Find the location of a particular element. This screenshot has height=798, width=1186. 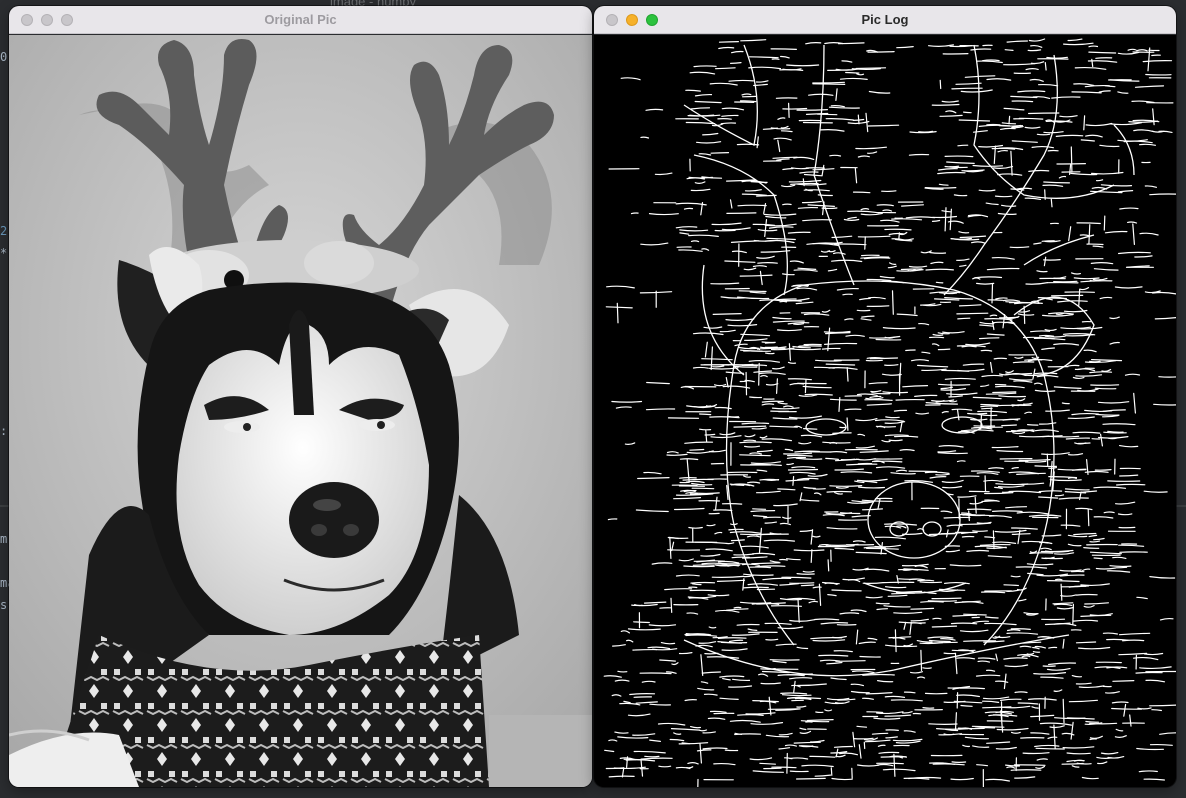

background-code-text: 2 is located at coordinates (4, 231).